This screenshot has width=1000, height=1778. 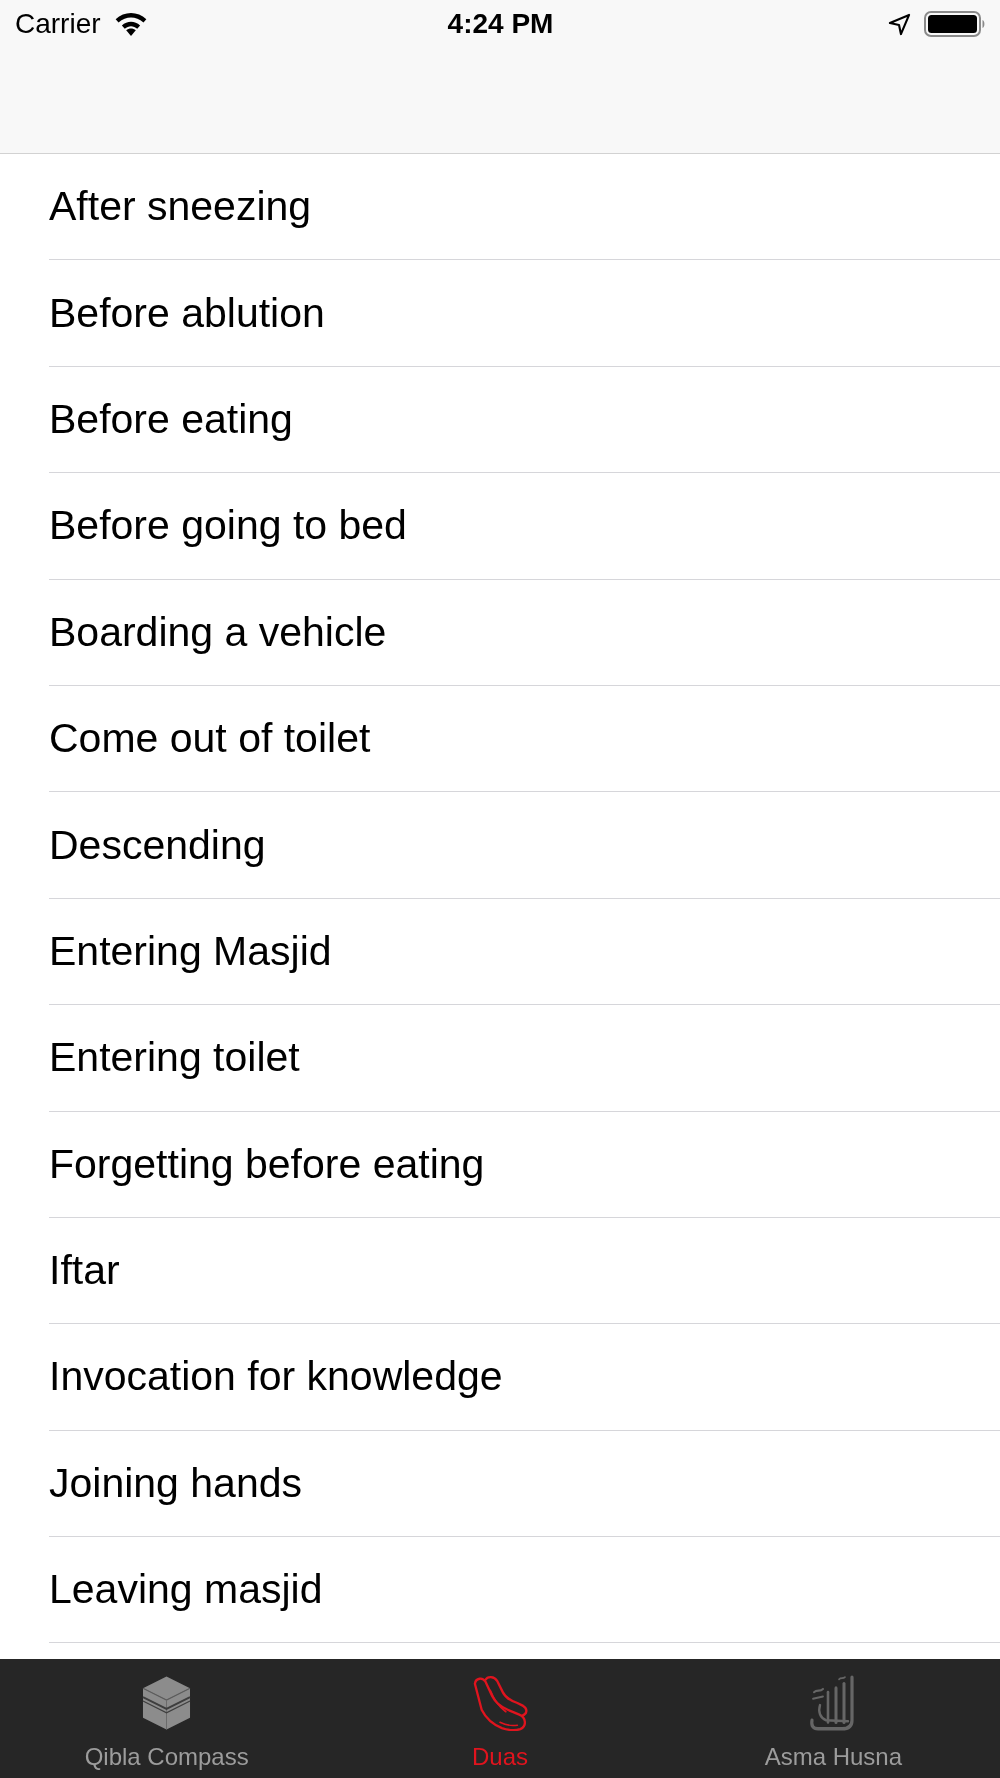 I want to click on list-item: Before eating, so click(x=524, y=420).